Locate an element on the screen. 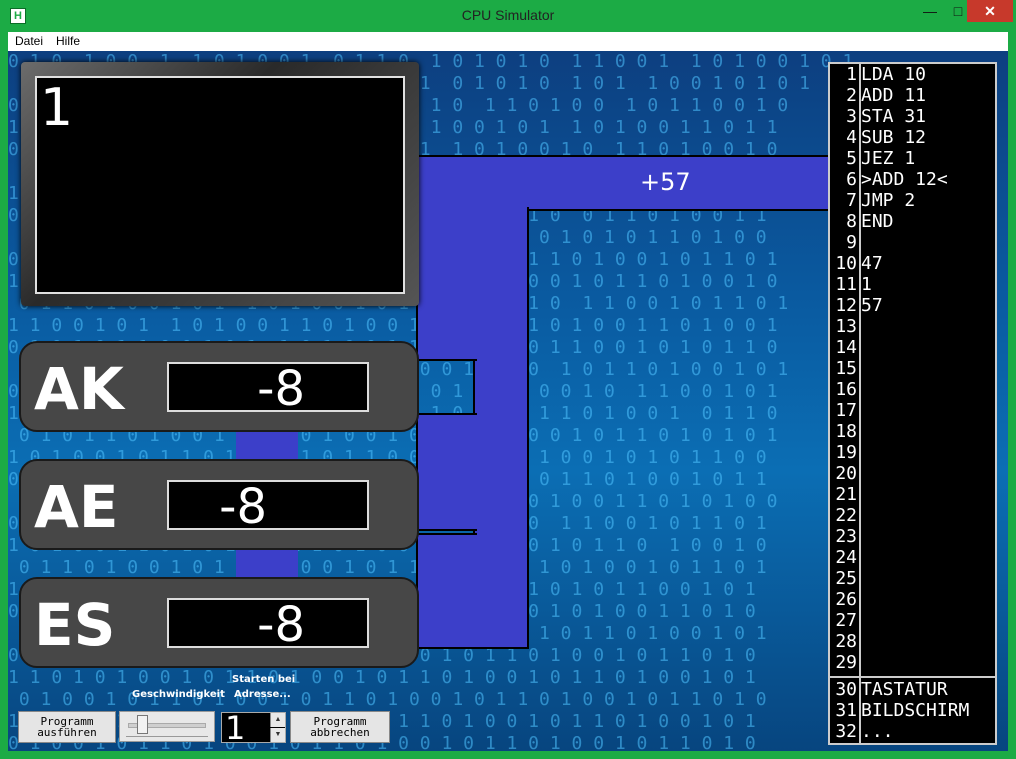 The image size is (1016, 759). title-bar: H CPU Simulator — □ ✕ is located at coordinates (508, 16).